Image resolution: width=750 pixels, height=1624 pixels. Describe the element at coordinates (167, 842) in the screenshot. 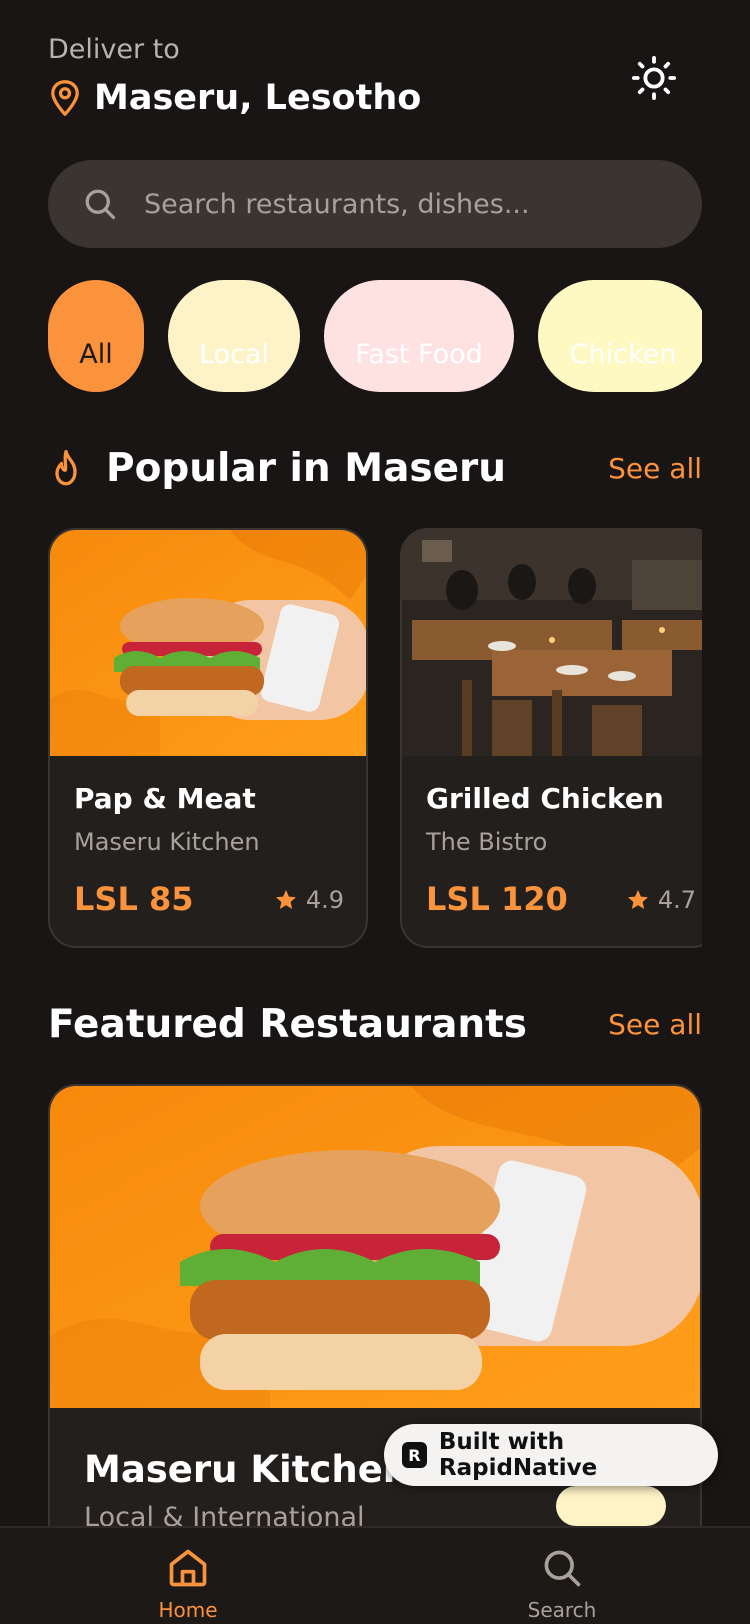

I see `dish-restaurant: Maseru Kitchen` at that location.